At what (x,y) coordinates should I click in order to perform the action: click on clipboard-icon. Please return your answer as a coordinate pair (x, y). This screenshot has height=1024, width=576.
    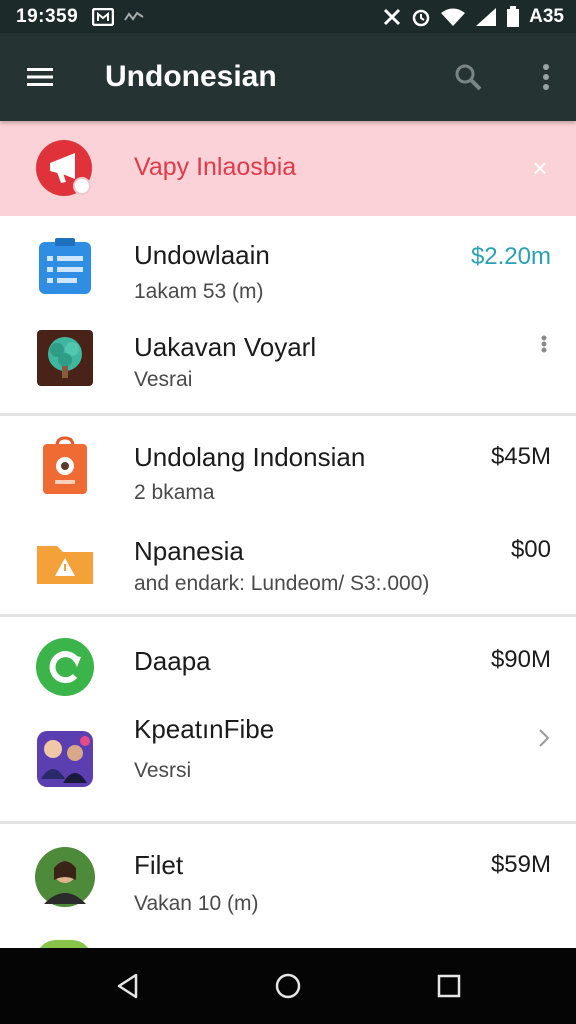
    Looking at the image, I should click on (65, 266).